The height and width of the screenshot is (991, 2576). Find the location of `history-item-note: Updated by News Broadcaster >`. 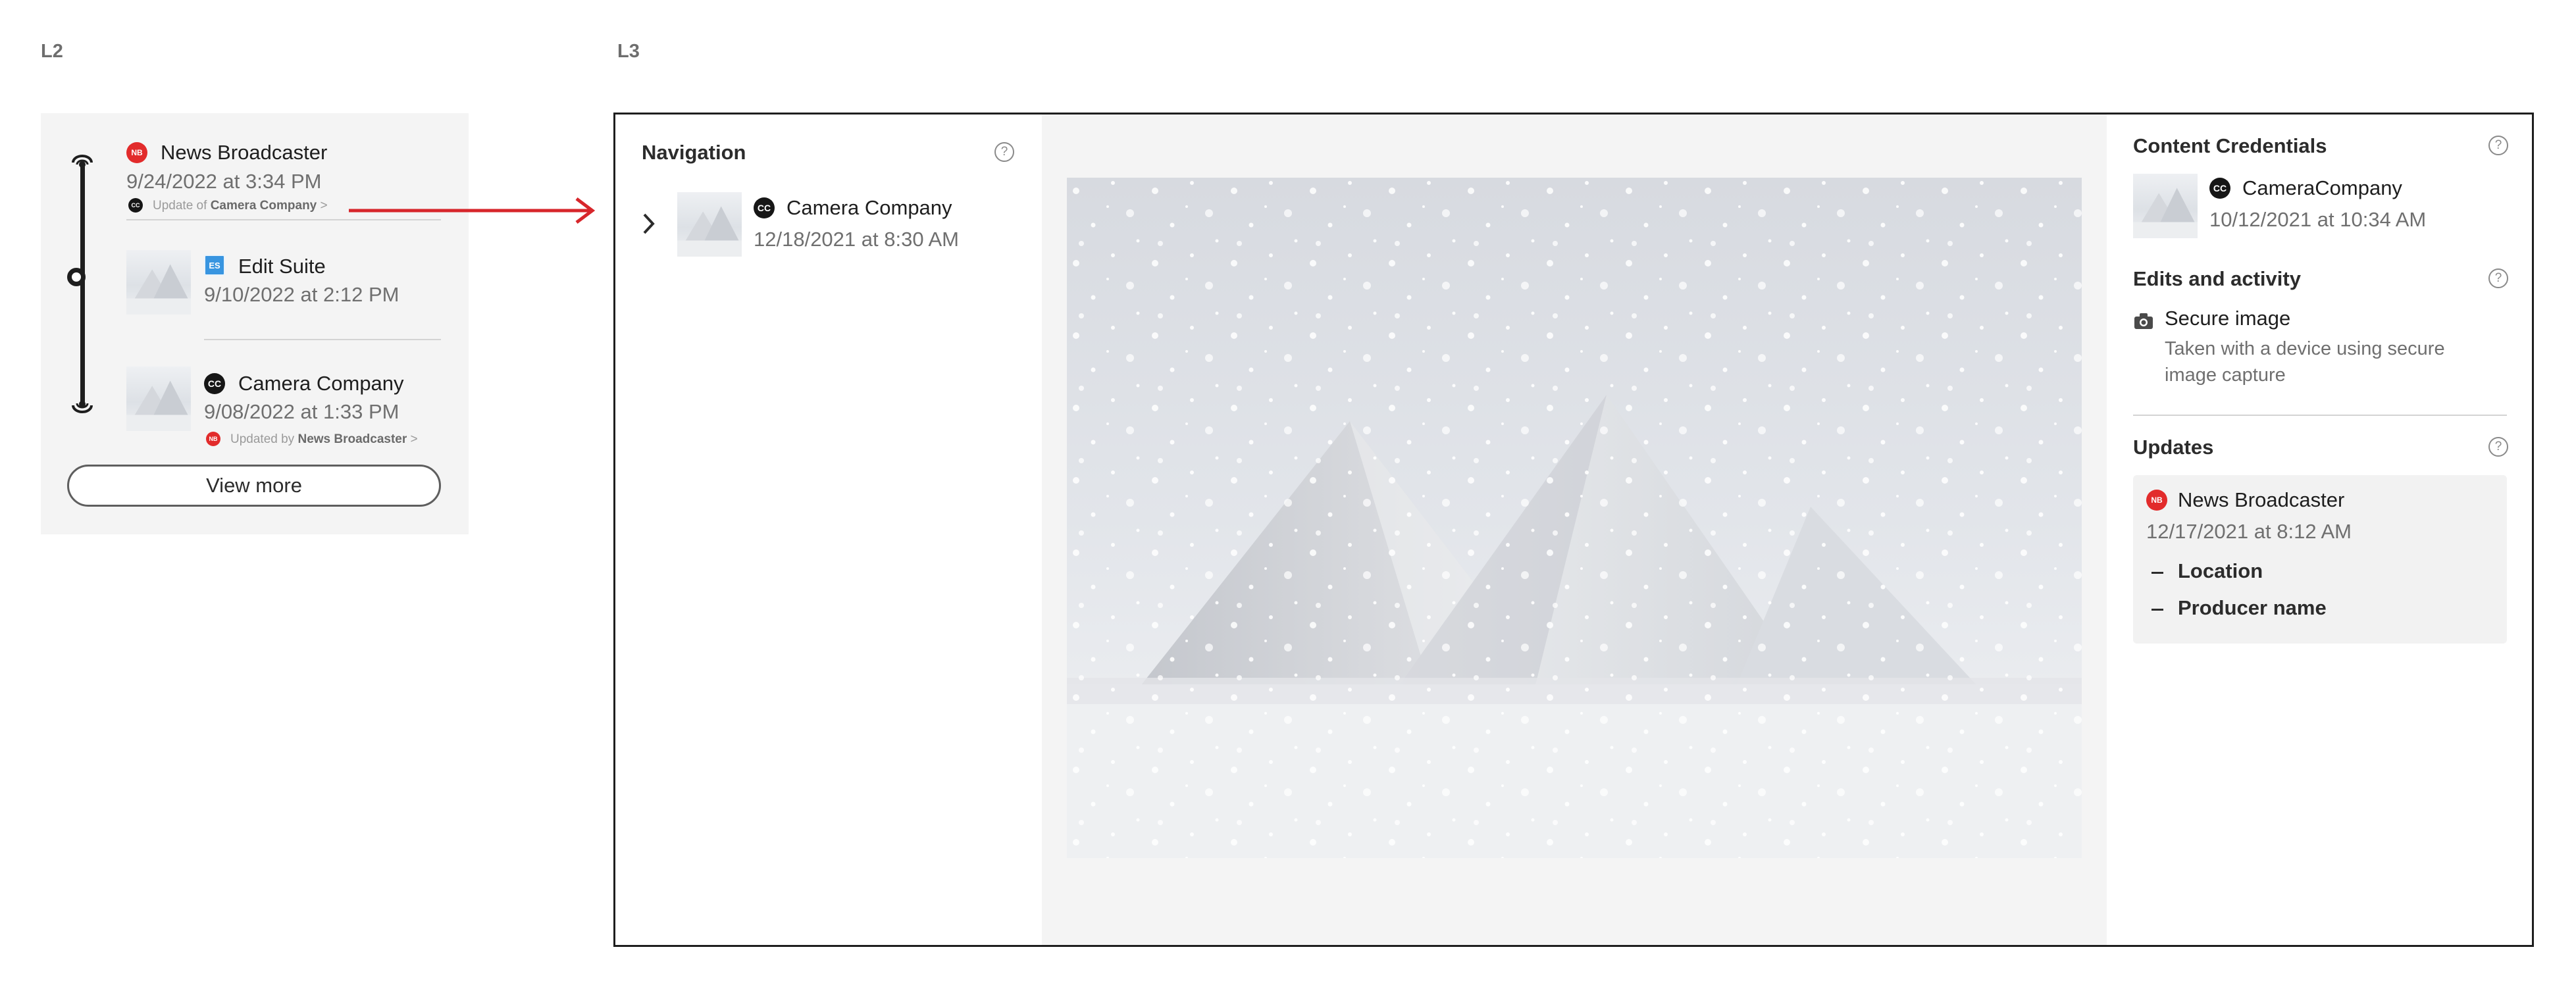

history-item-note: Updated by News Broadcaster > is located at coordinates (324, 439).